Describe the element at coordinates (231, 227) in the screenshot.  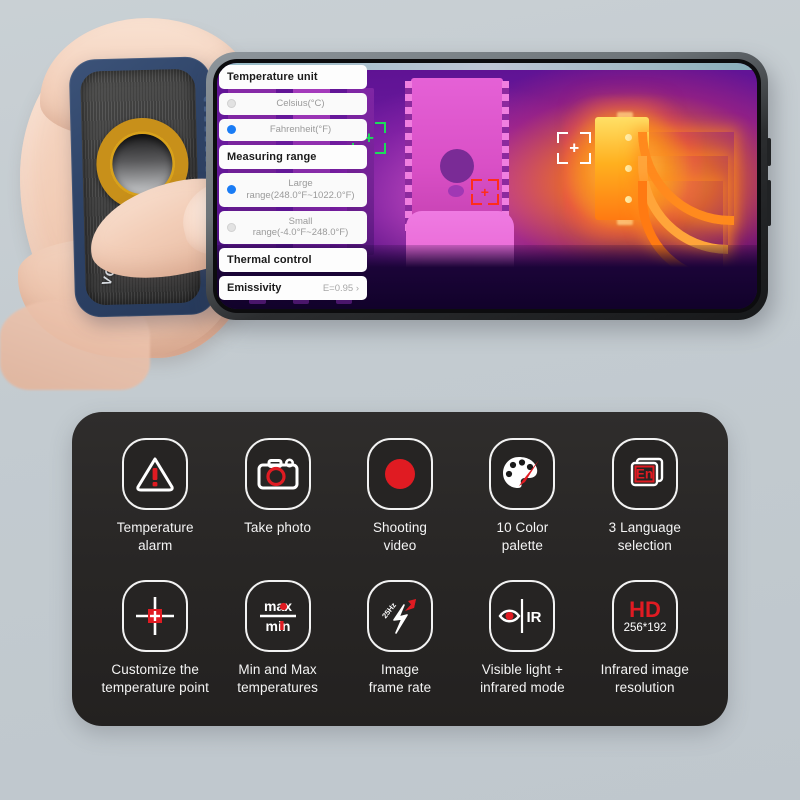
I see `radio-small-range-icon` at that location.